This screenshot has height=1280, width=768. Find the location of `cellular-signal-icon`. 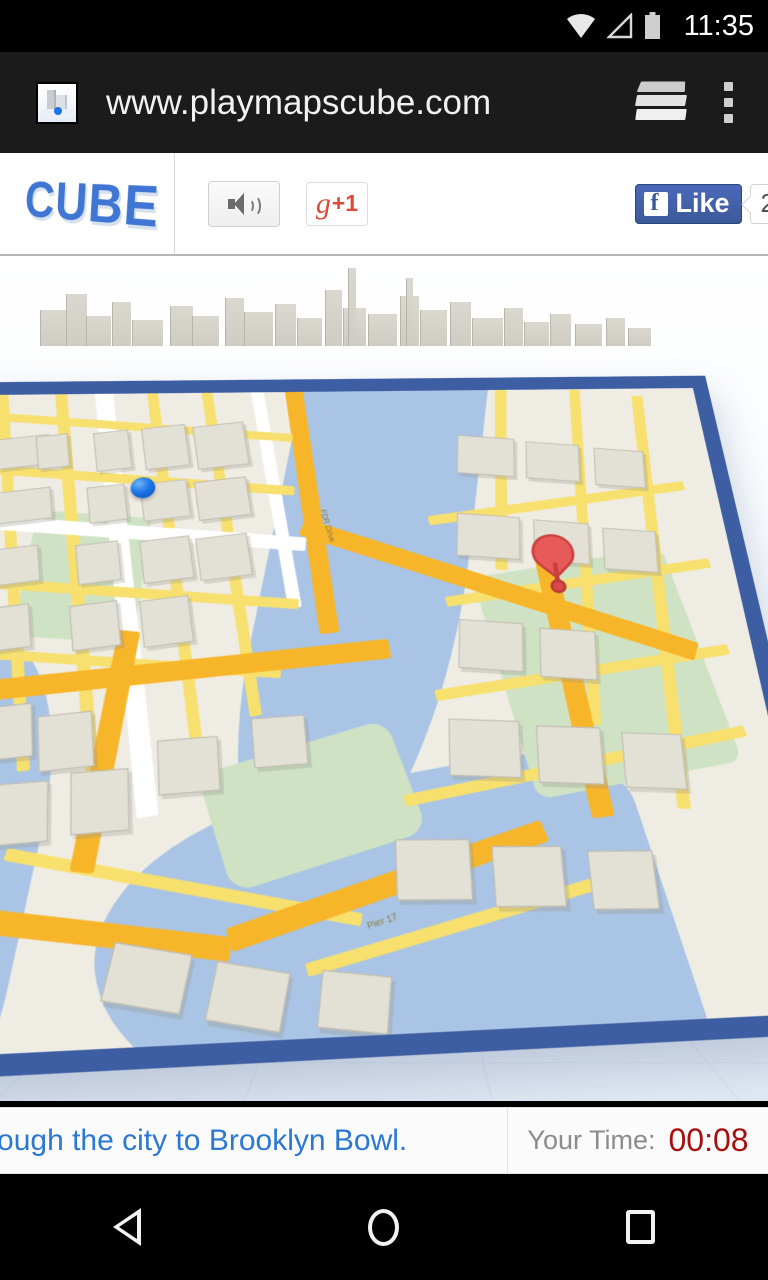

cellular-signal-icon is located at coordinates (619, 26).